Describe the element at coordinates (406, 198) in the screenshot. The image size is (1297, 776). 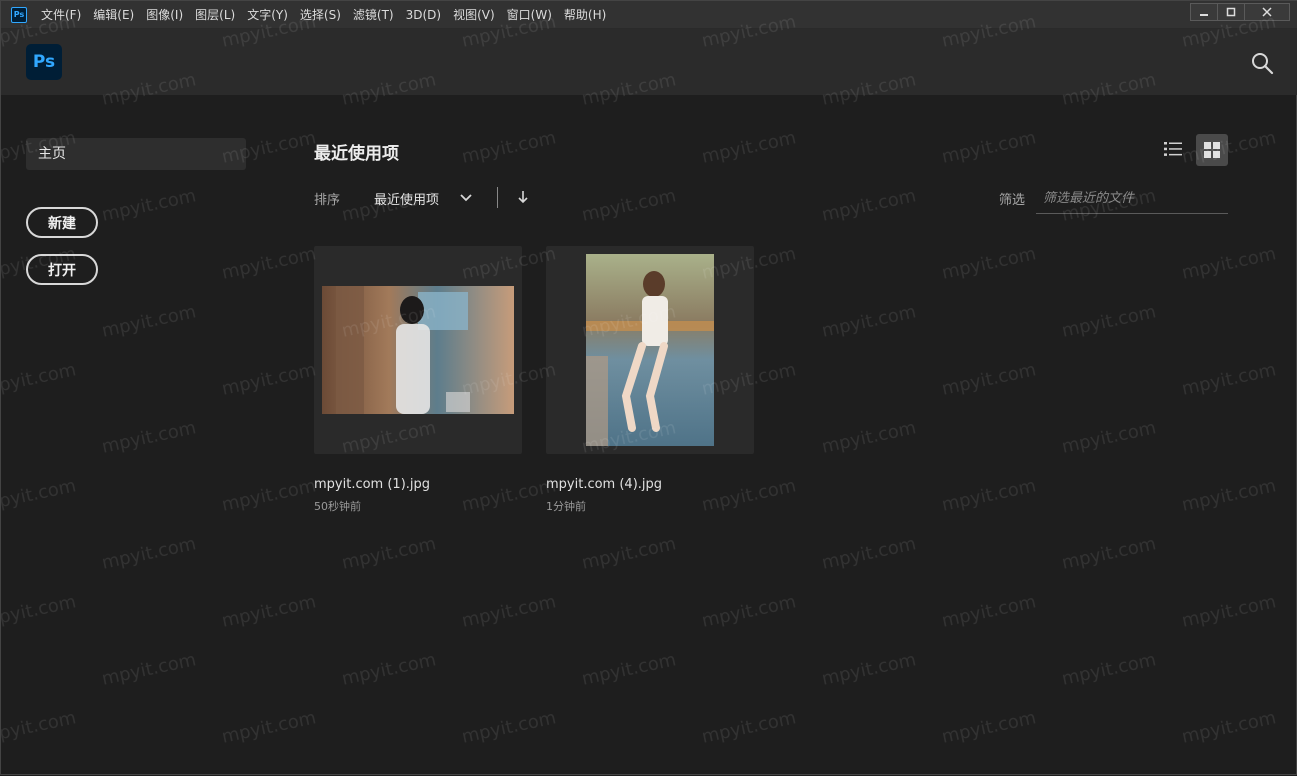
I see `sort-dropdown: 最近使用项` at that location.